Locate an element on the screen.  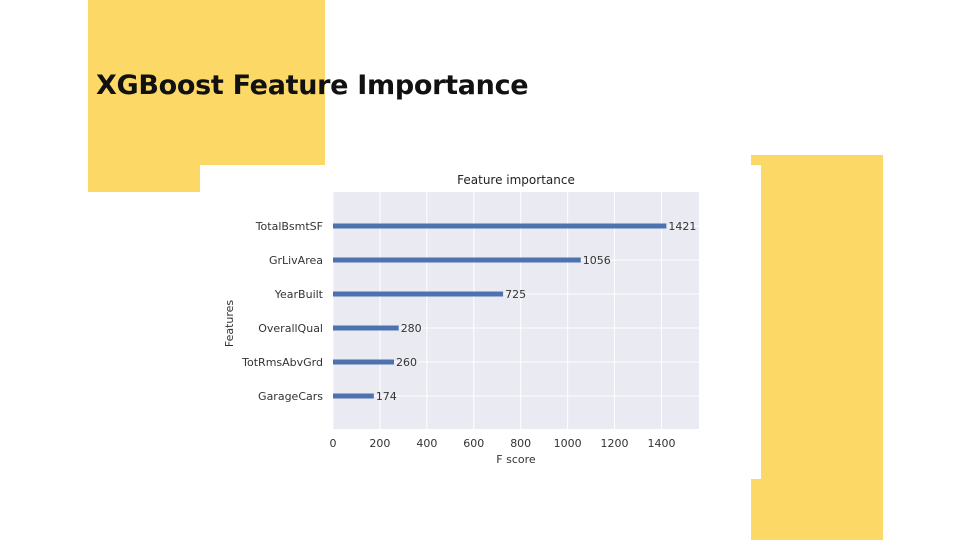
bar-totalbsmtsf is located at coordinates (500, 226).